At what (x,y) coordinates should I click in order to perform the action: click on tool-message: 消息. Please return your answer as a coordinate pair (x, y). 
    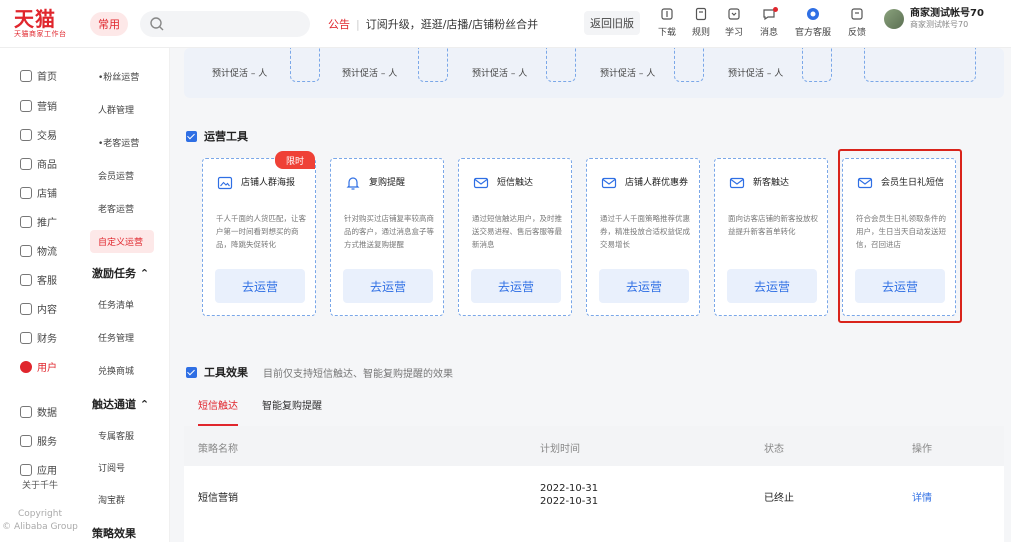
    Looking at the image, I should click on (769, 22).